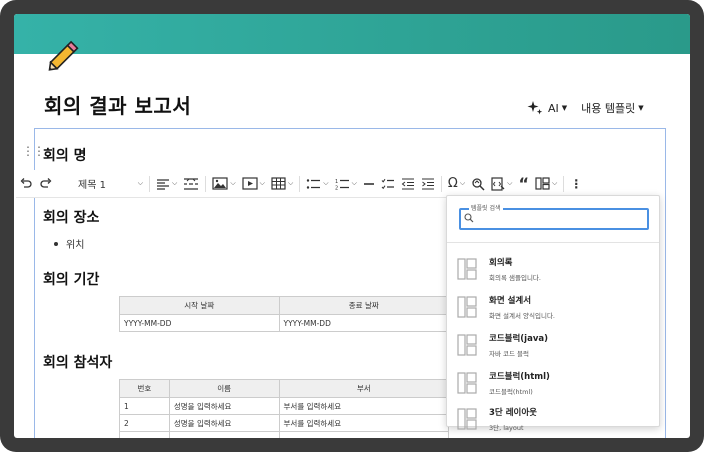 The height and width of the screenshot is (452, 704). I want to click on header-banner, so click(352, 34).